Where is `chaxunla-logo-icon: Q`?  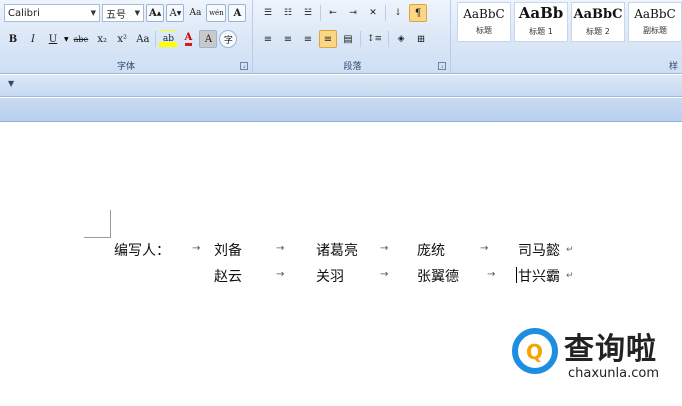 chaxunla-logo-icon: Q is located at coordinates (535, 351).